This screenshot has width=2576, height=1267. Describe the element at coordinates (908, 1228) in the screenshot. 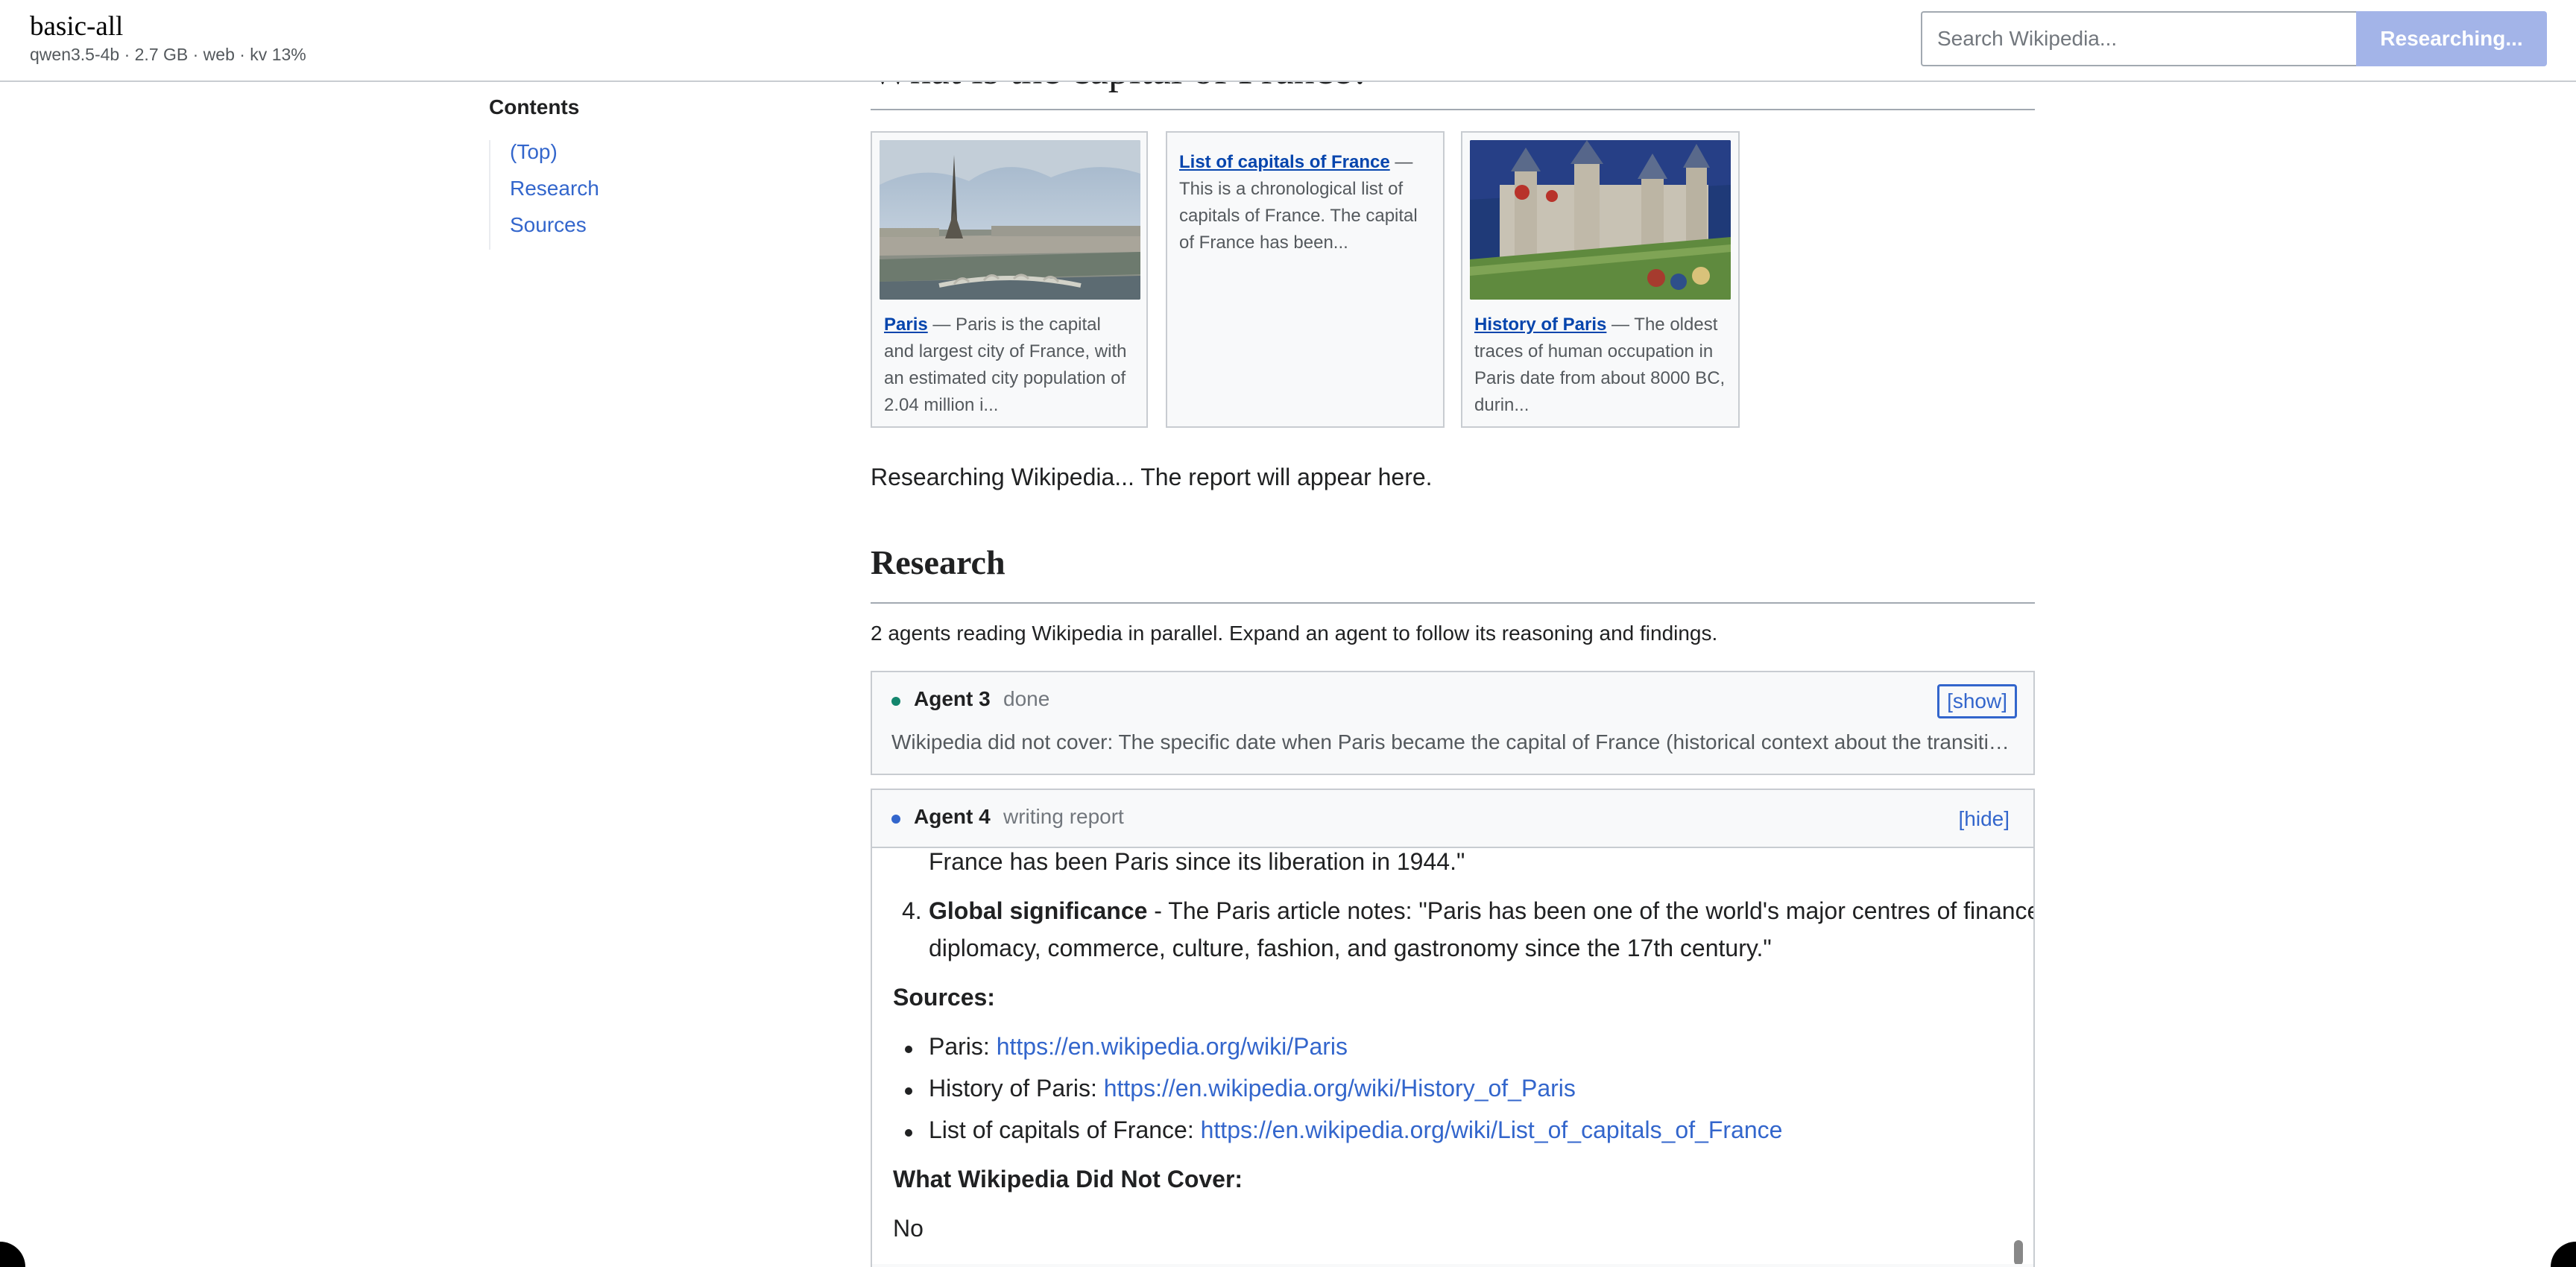

I see `report-not-covered-text: No` at that location.